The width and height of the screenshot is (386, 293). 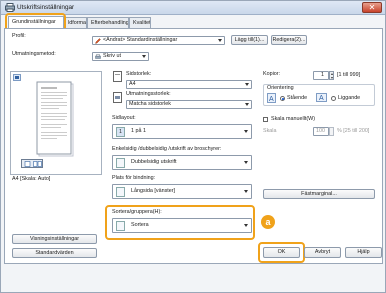 What do you see at coordinates (120, 226) in the screenshot?
I see `collate-icon` at bounding box center [120, 226].